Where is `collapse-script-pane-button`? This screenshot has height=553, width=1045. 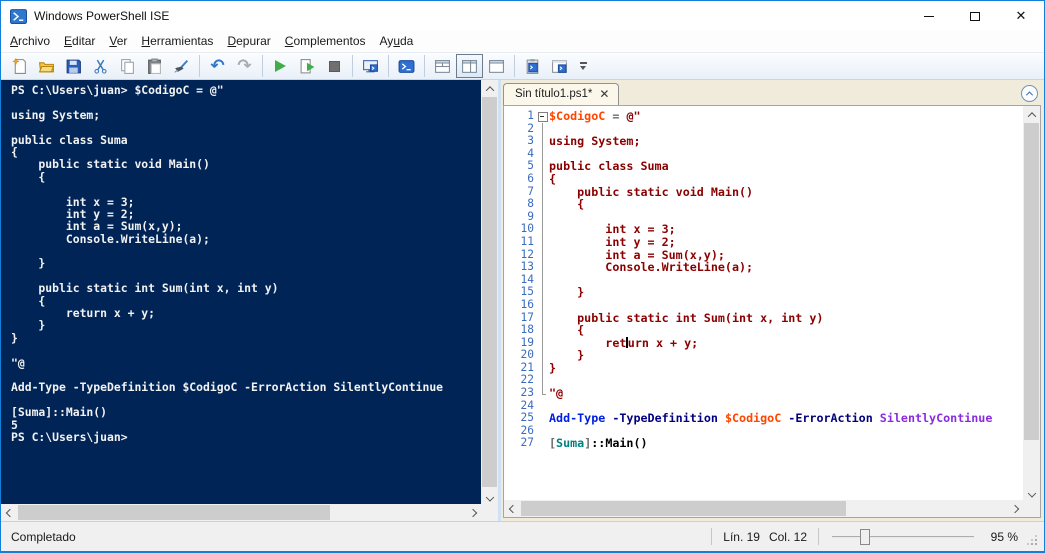
collapse-script-pane-button is located at coordinates (1029, 93).